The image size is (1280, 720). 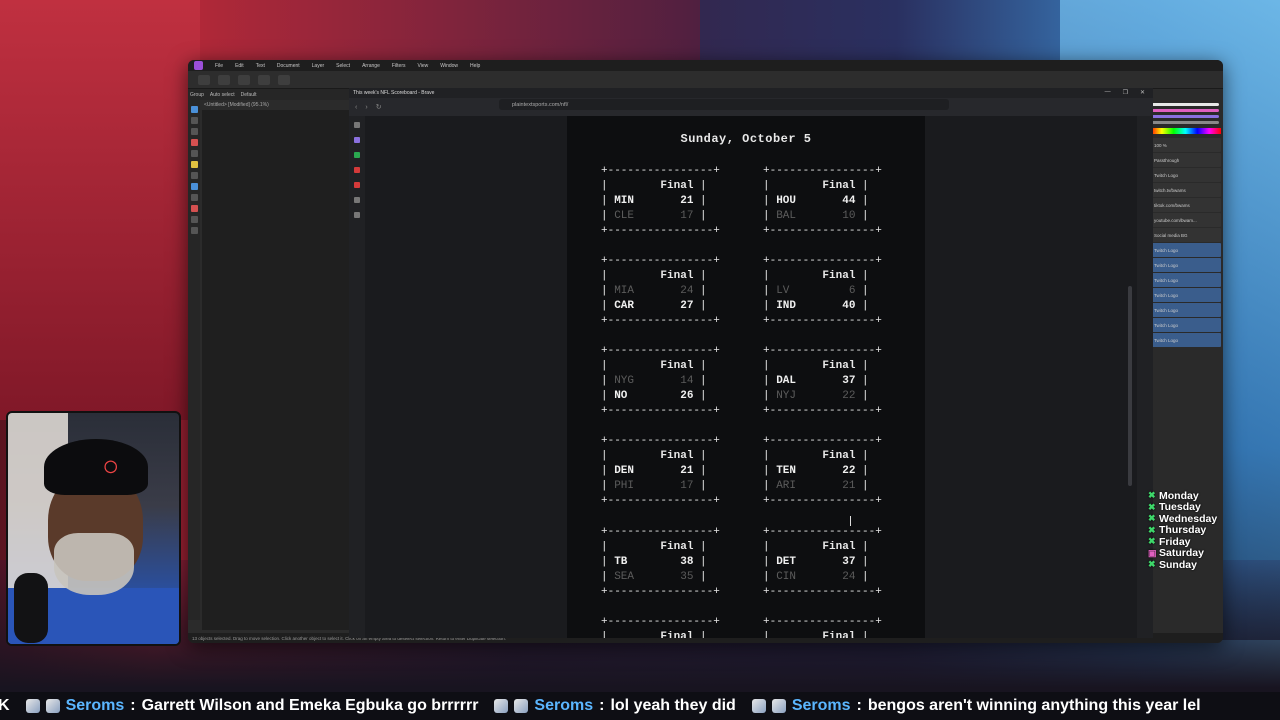 I want to click on group-toggle: Group, so click(x=197, y=95).